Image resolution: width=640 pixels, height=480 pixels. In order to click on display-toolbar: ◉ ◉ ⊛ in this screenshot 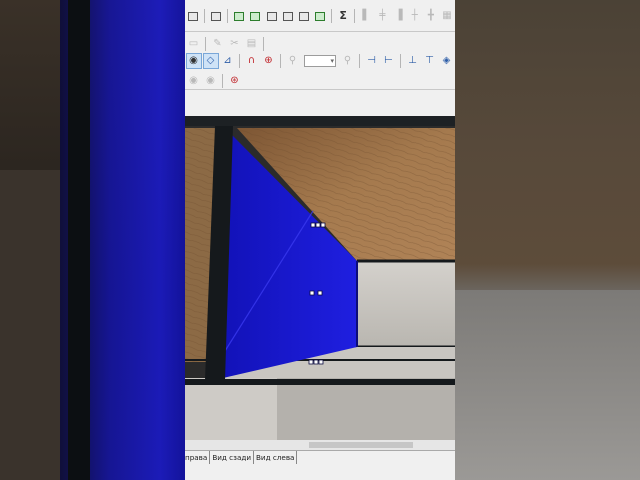, I will do `click(320, 81)`.